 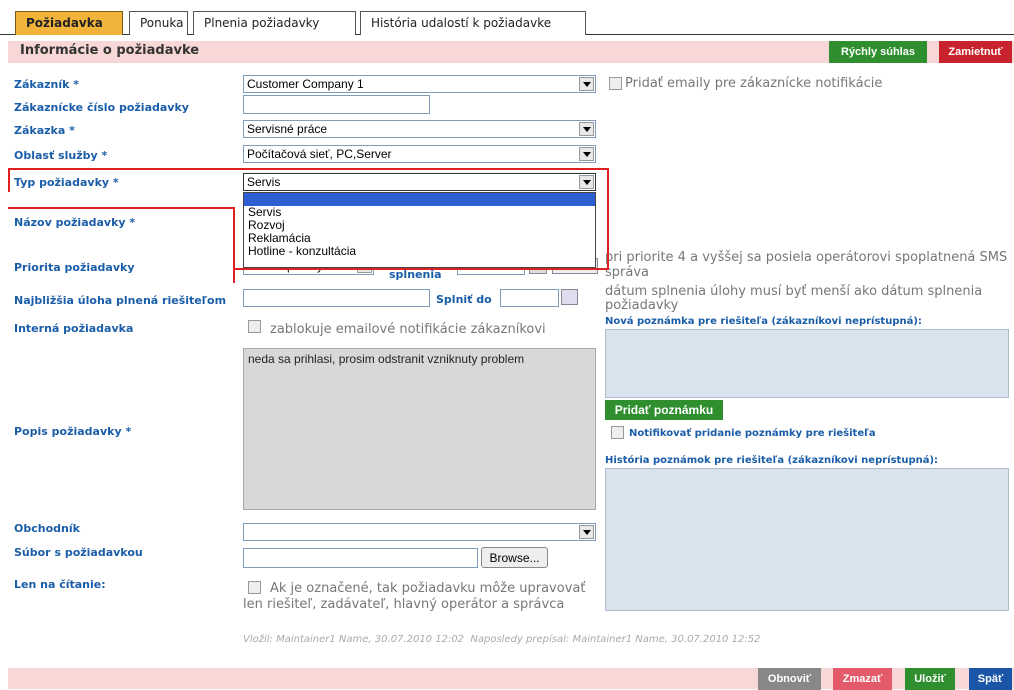 What do you see at coordinates (336, 298) in the screenshot?
I see `nearest-task-input` at bounding box center [336, 298].